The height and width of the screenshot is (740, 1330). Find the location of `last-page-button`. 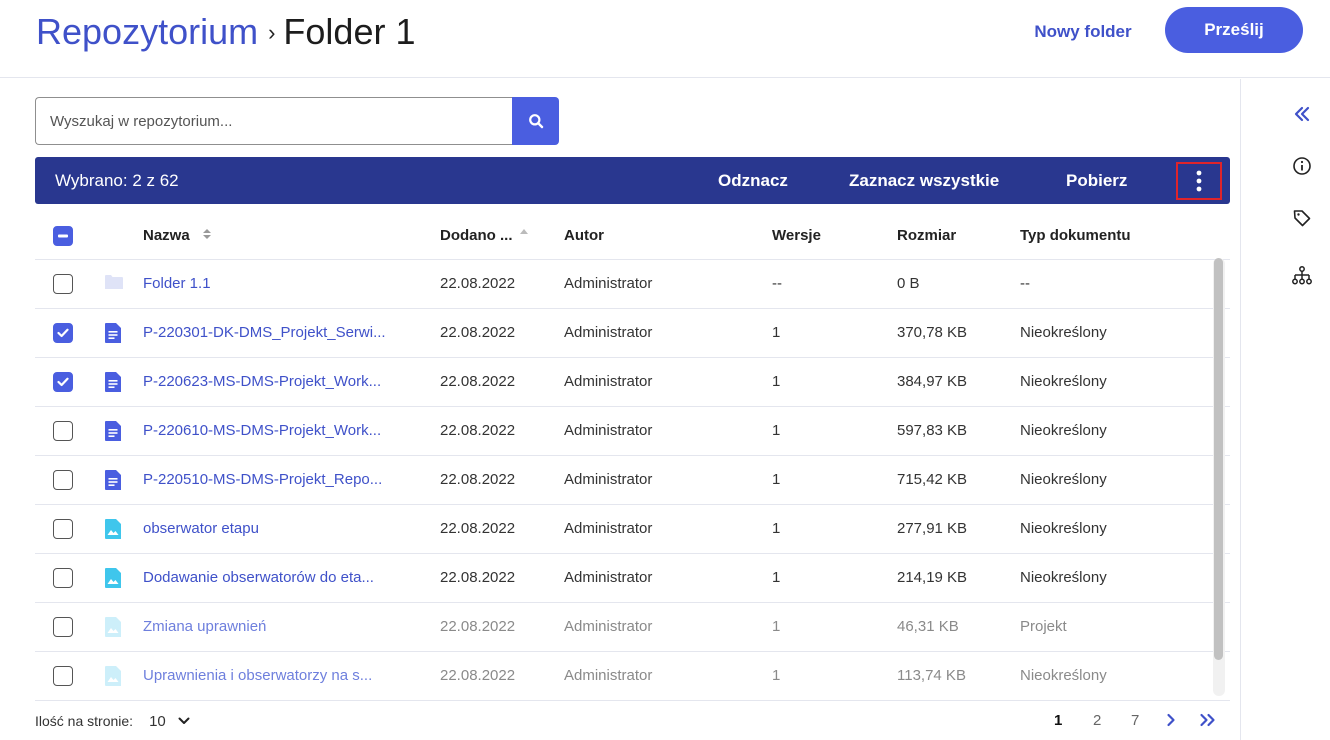

last-page-button is located at coordinates (1208, 723).